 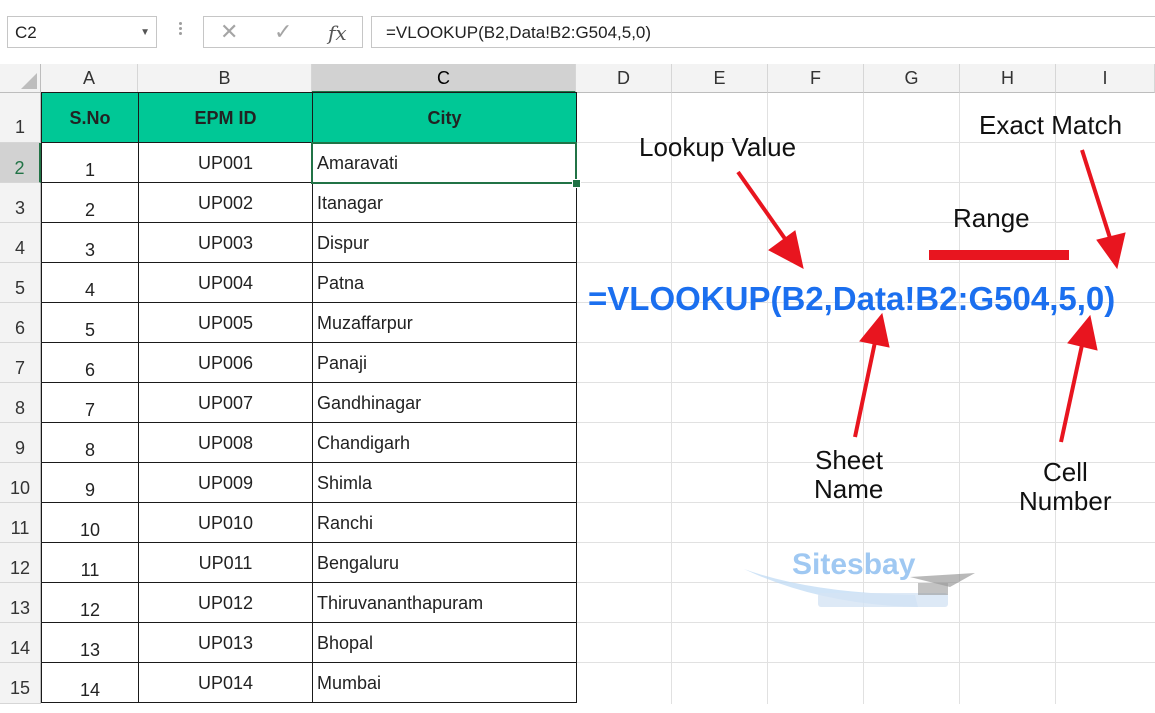 I want to click on arrow-cell-number, so click(x=1082, y=332).